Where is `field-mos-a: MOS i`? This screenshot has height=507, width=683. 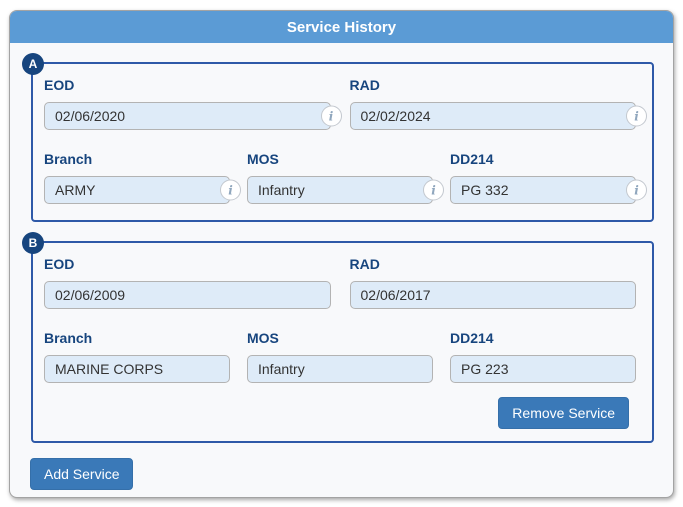 field-mos-a: MOS i is located at coordinates (345, 177).